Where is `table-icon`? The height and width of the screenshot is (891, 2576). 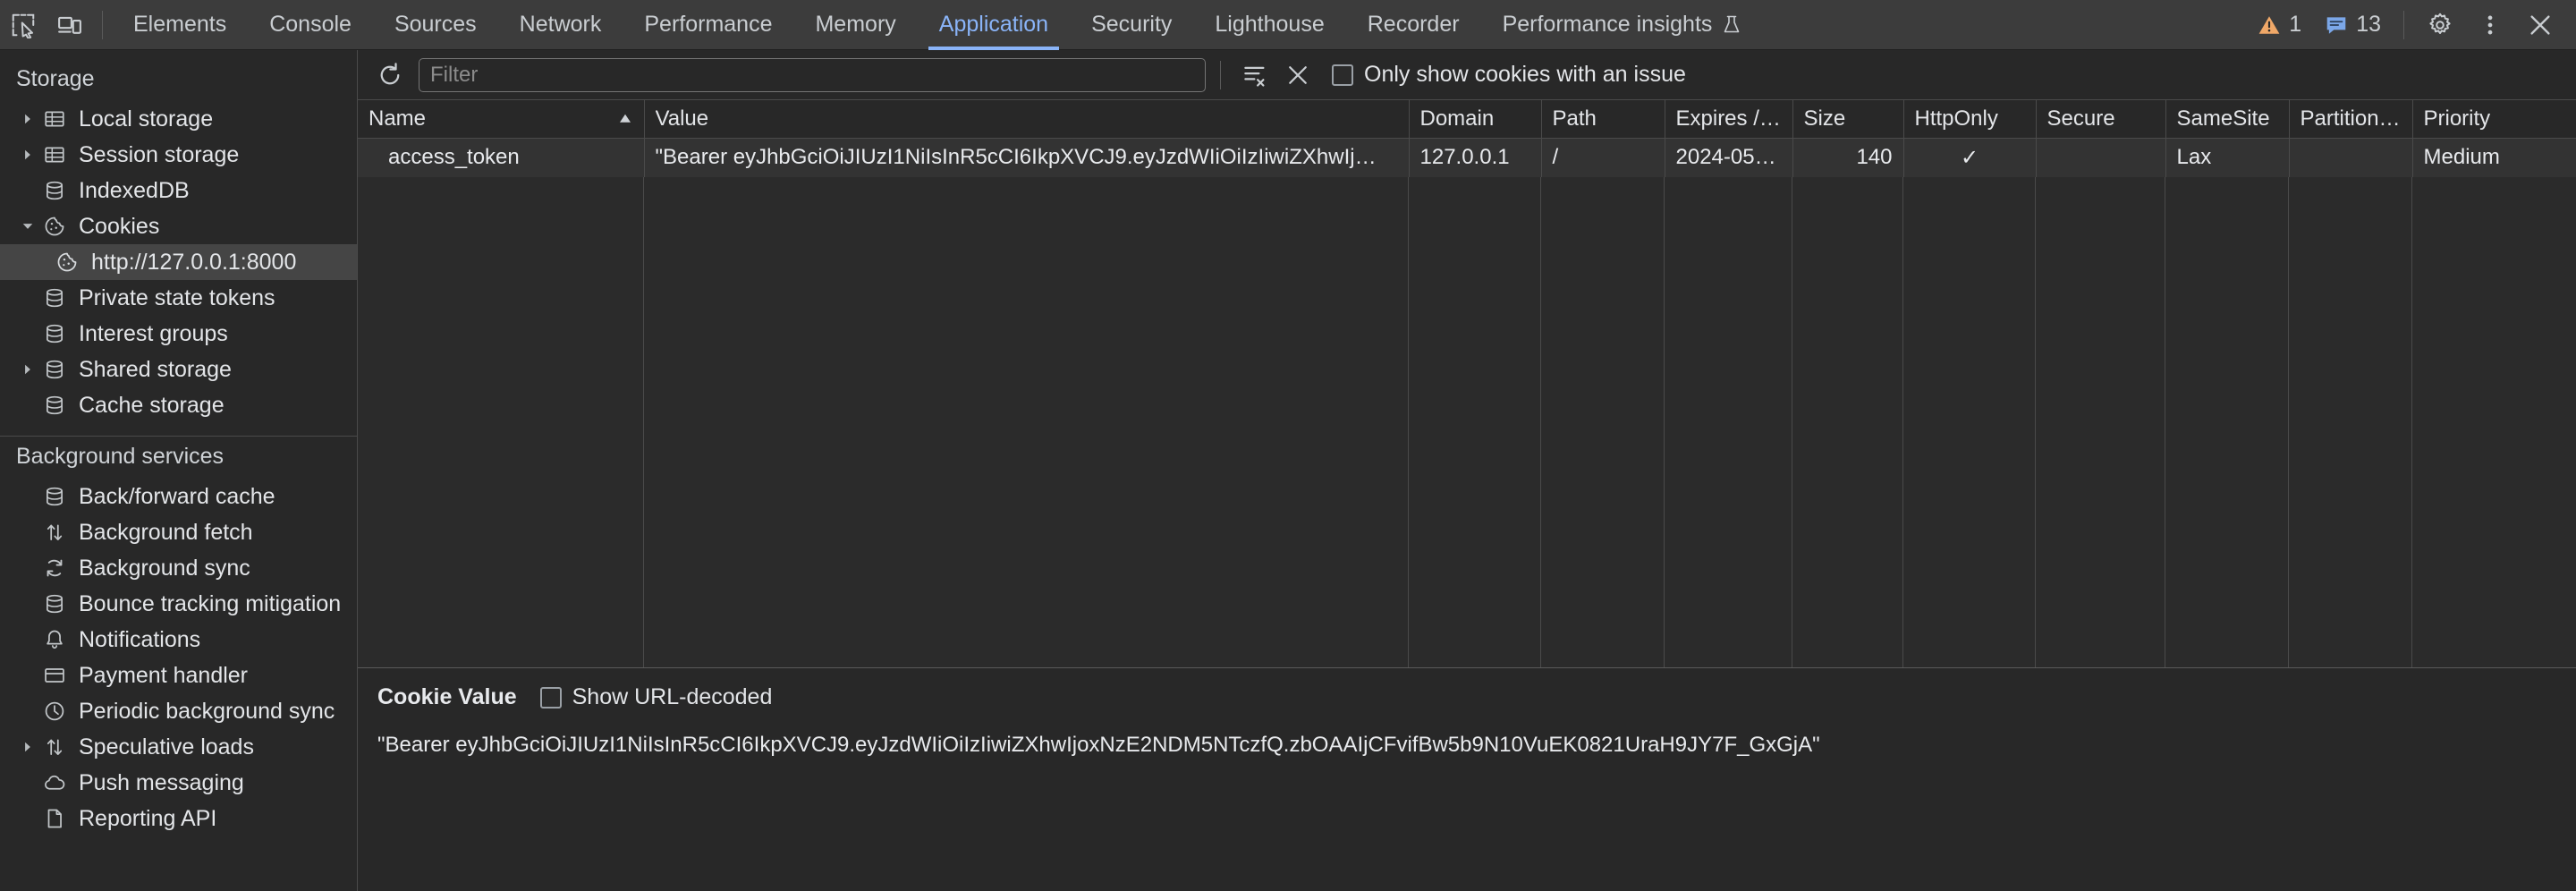 table-icon is located at coordinates (54, 154).